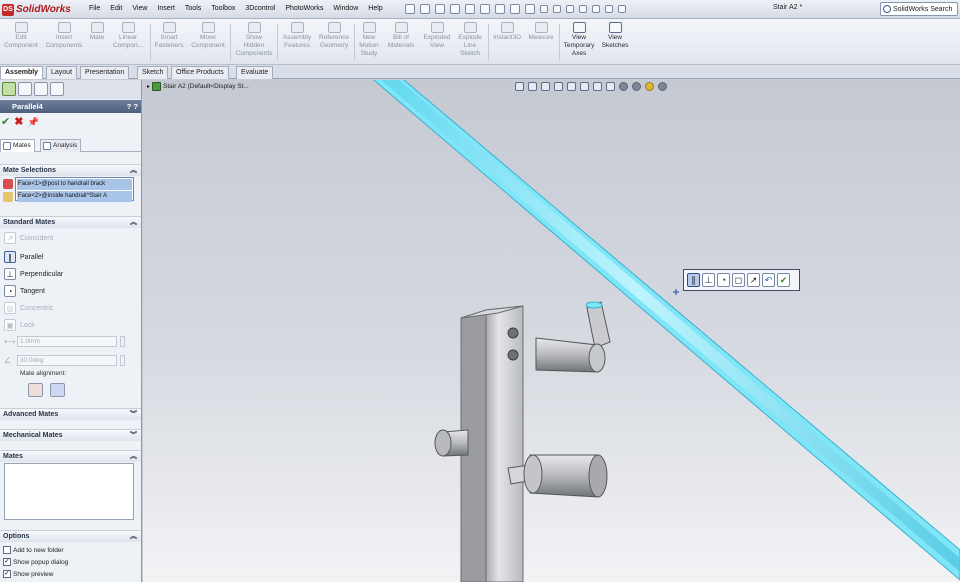 The width and height of the screenshot is (960, 582). I want to click on hide-show-items-icon, so click(610, 86).